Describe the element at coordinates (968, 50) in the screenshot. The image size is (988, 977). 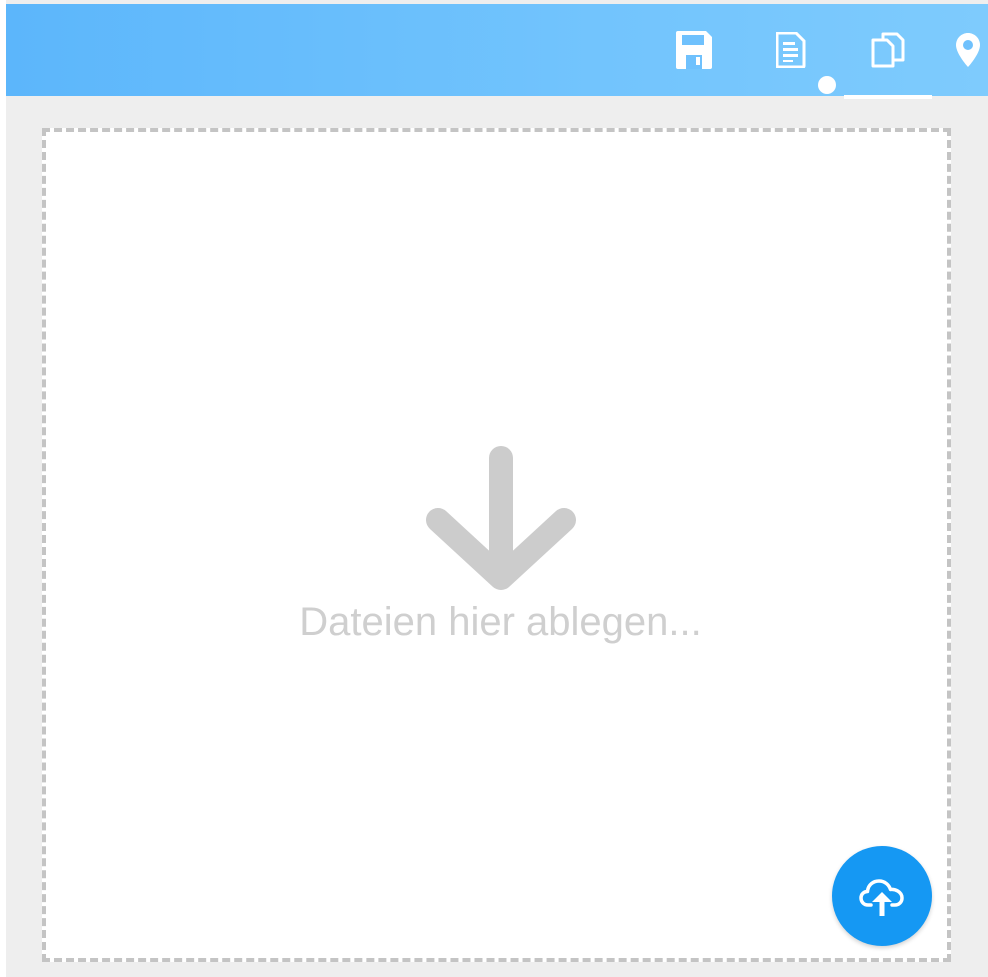
I see `map-pin-icon` at that location.